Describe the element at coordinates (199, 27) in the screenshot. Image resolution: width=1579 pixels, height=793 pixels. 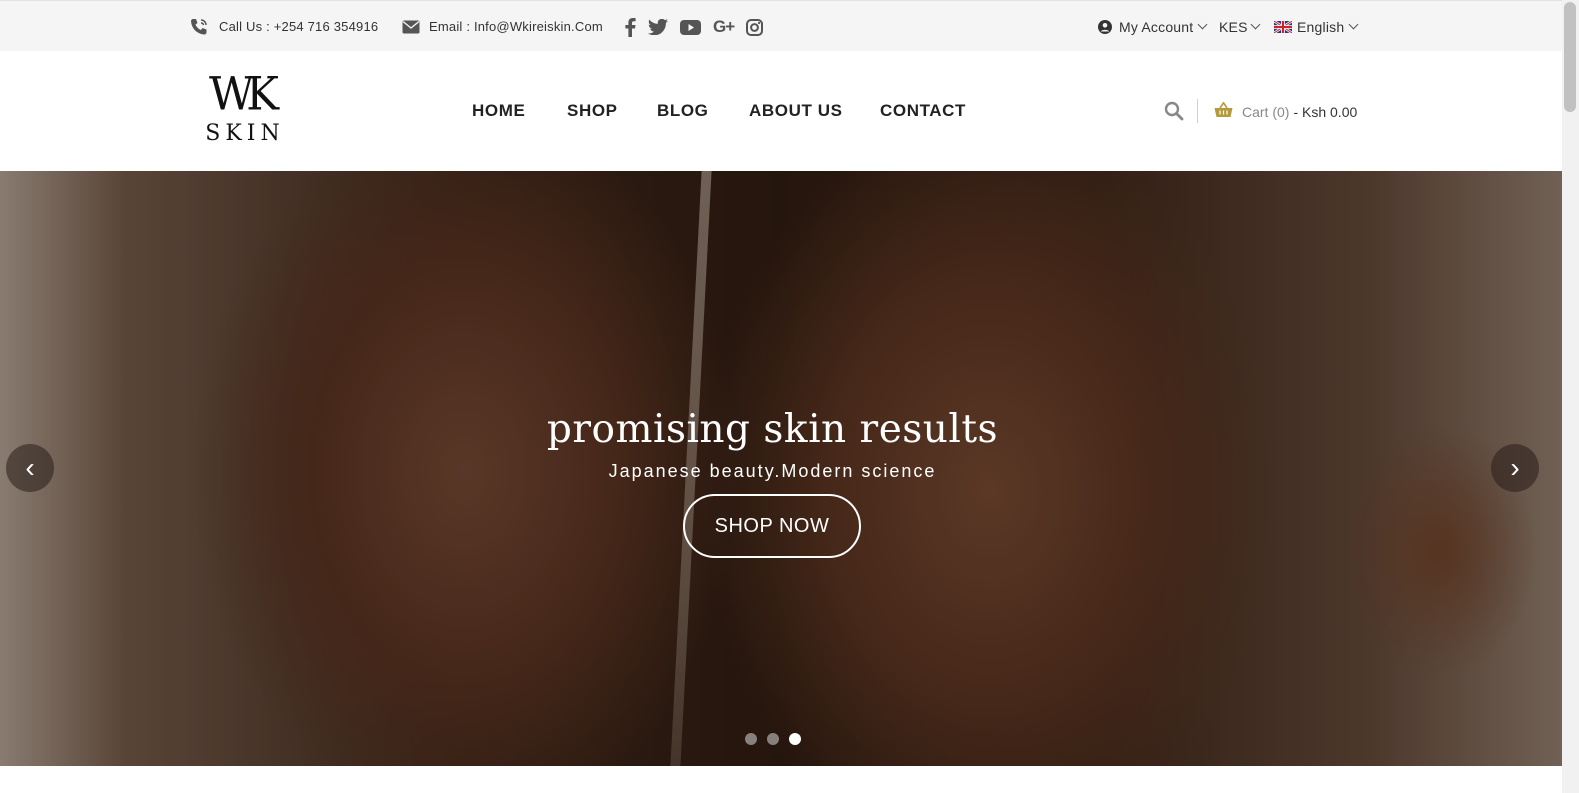
I see `phone-icon` at that location.